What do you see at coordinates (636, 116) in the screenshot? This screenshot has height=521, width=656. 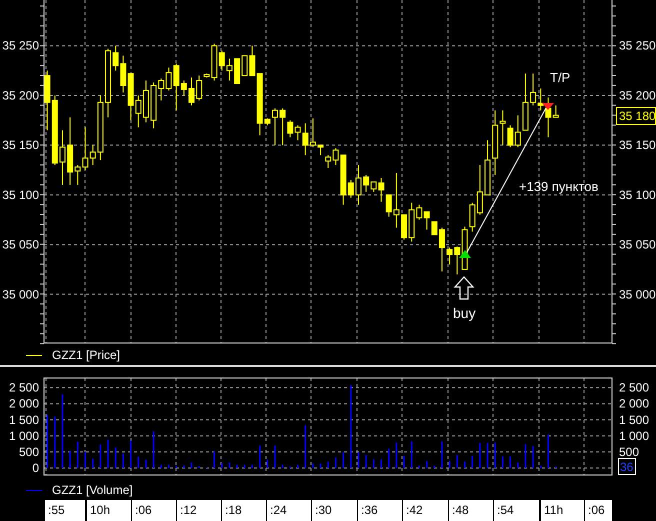 I see `last-price-tag: 35 180` at bounding box center [636, 116].